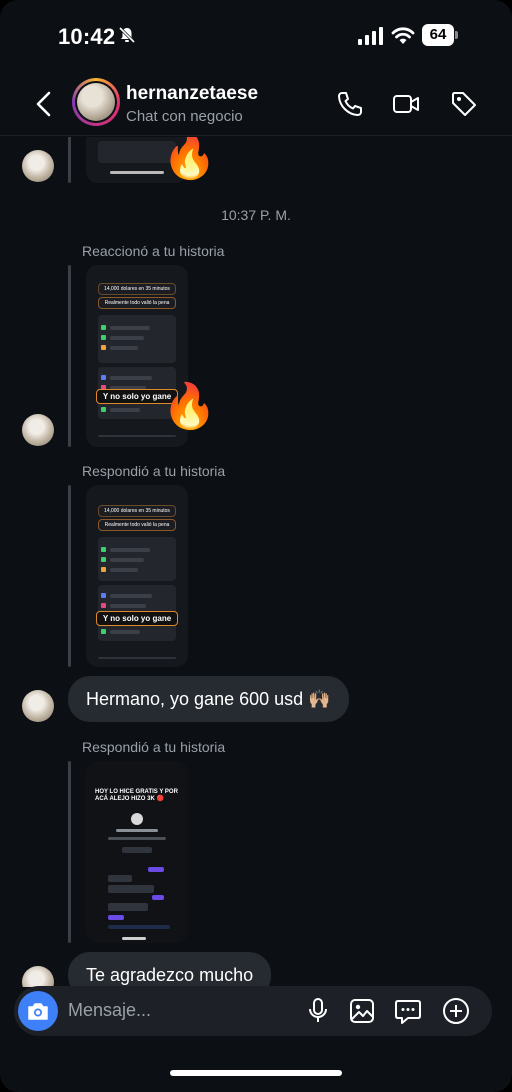 The width and height of the screenshot is (512, 1092). Describe the element at coordinates (350, 104) in the screenshot. I see `phone-icon` at that location.